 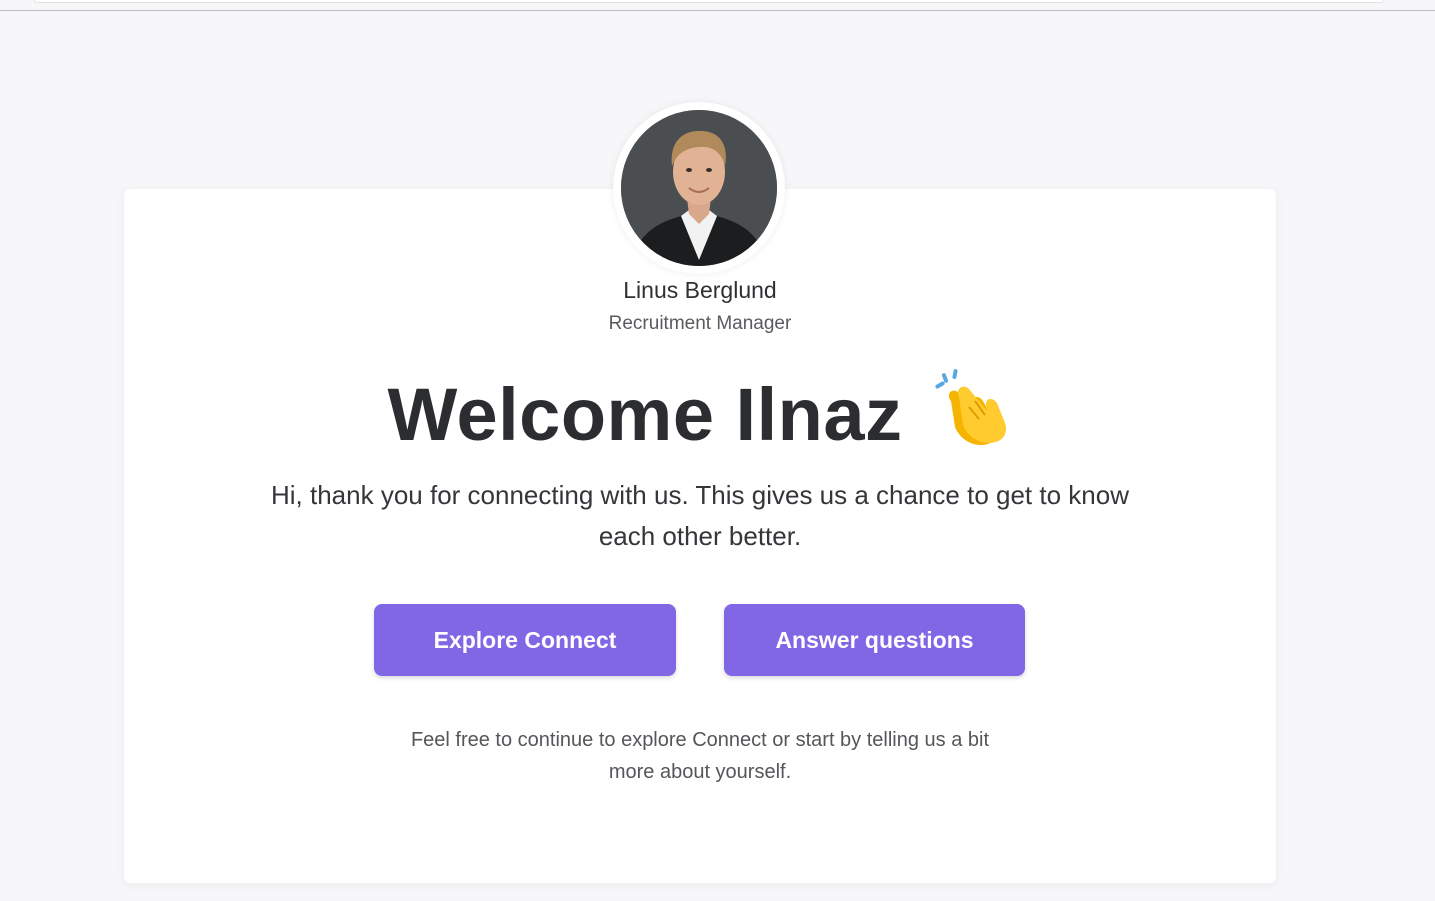 What do you see at coordinates (525, 640) in the screenshot?
I see `explore-connect-button: Explore Connect` at bounding box center [525, 640].